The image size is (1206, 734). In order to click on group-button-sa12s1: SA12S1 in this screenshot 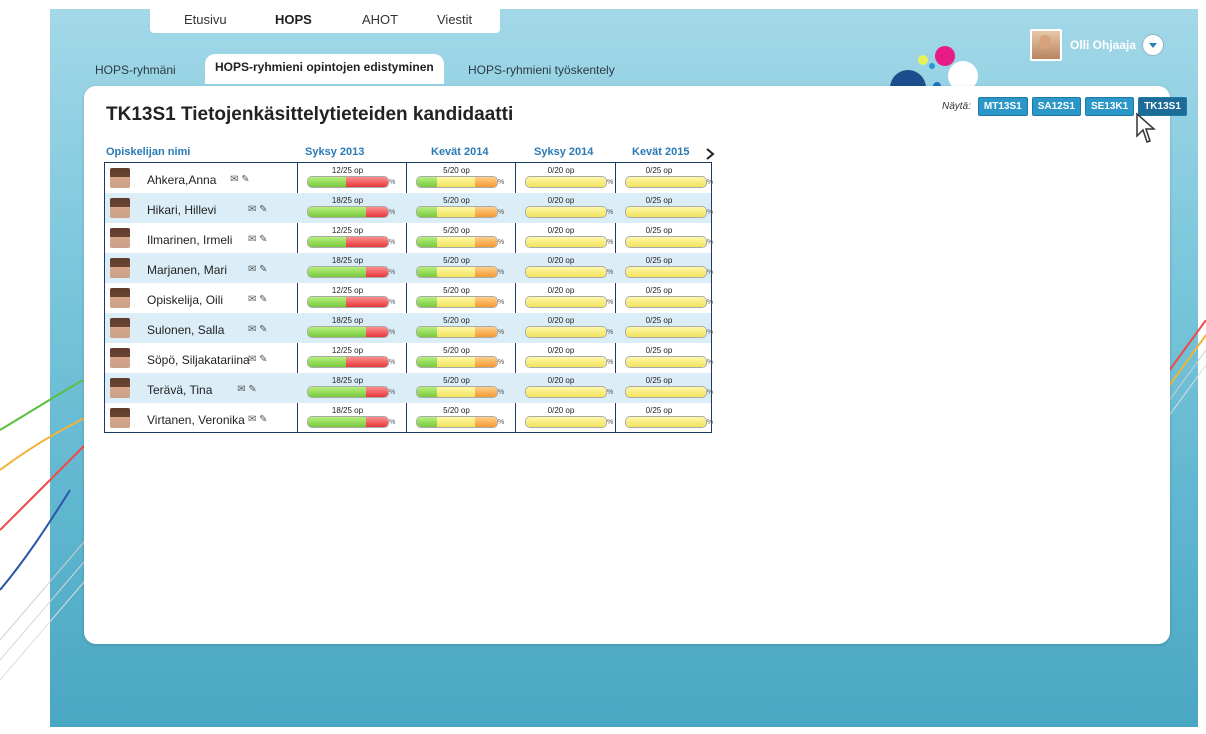, I will do `click(1056, 106)`.